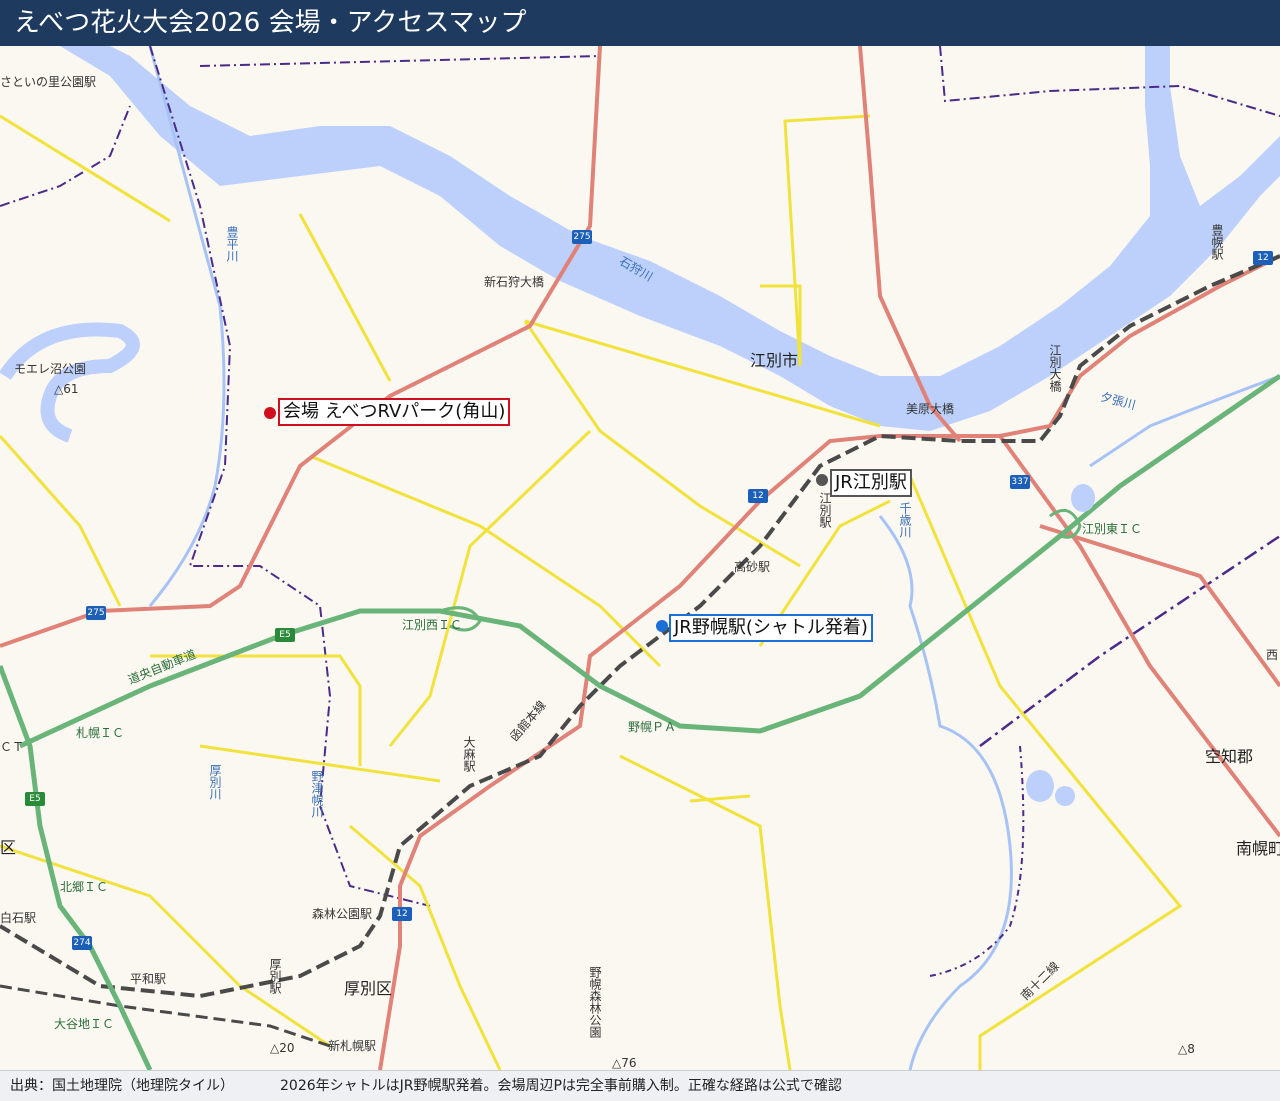  Describe the element at coordinates (1217, 242) in the screenshot. I see `label-toyohoro-eki: 豊幌駅` at that location.